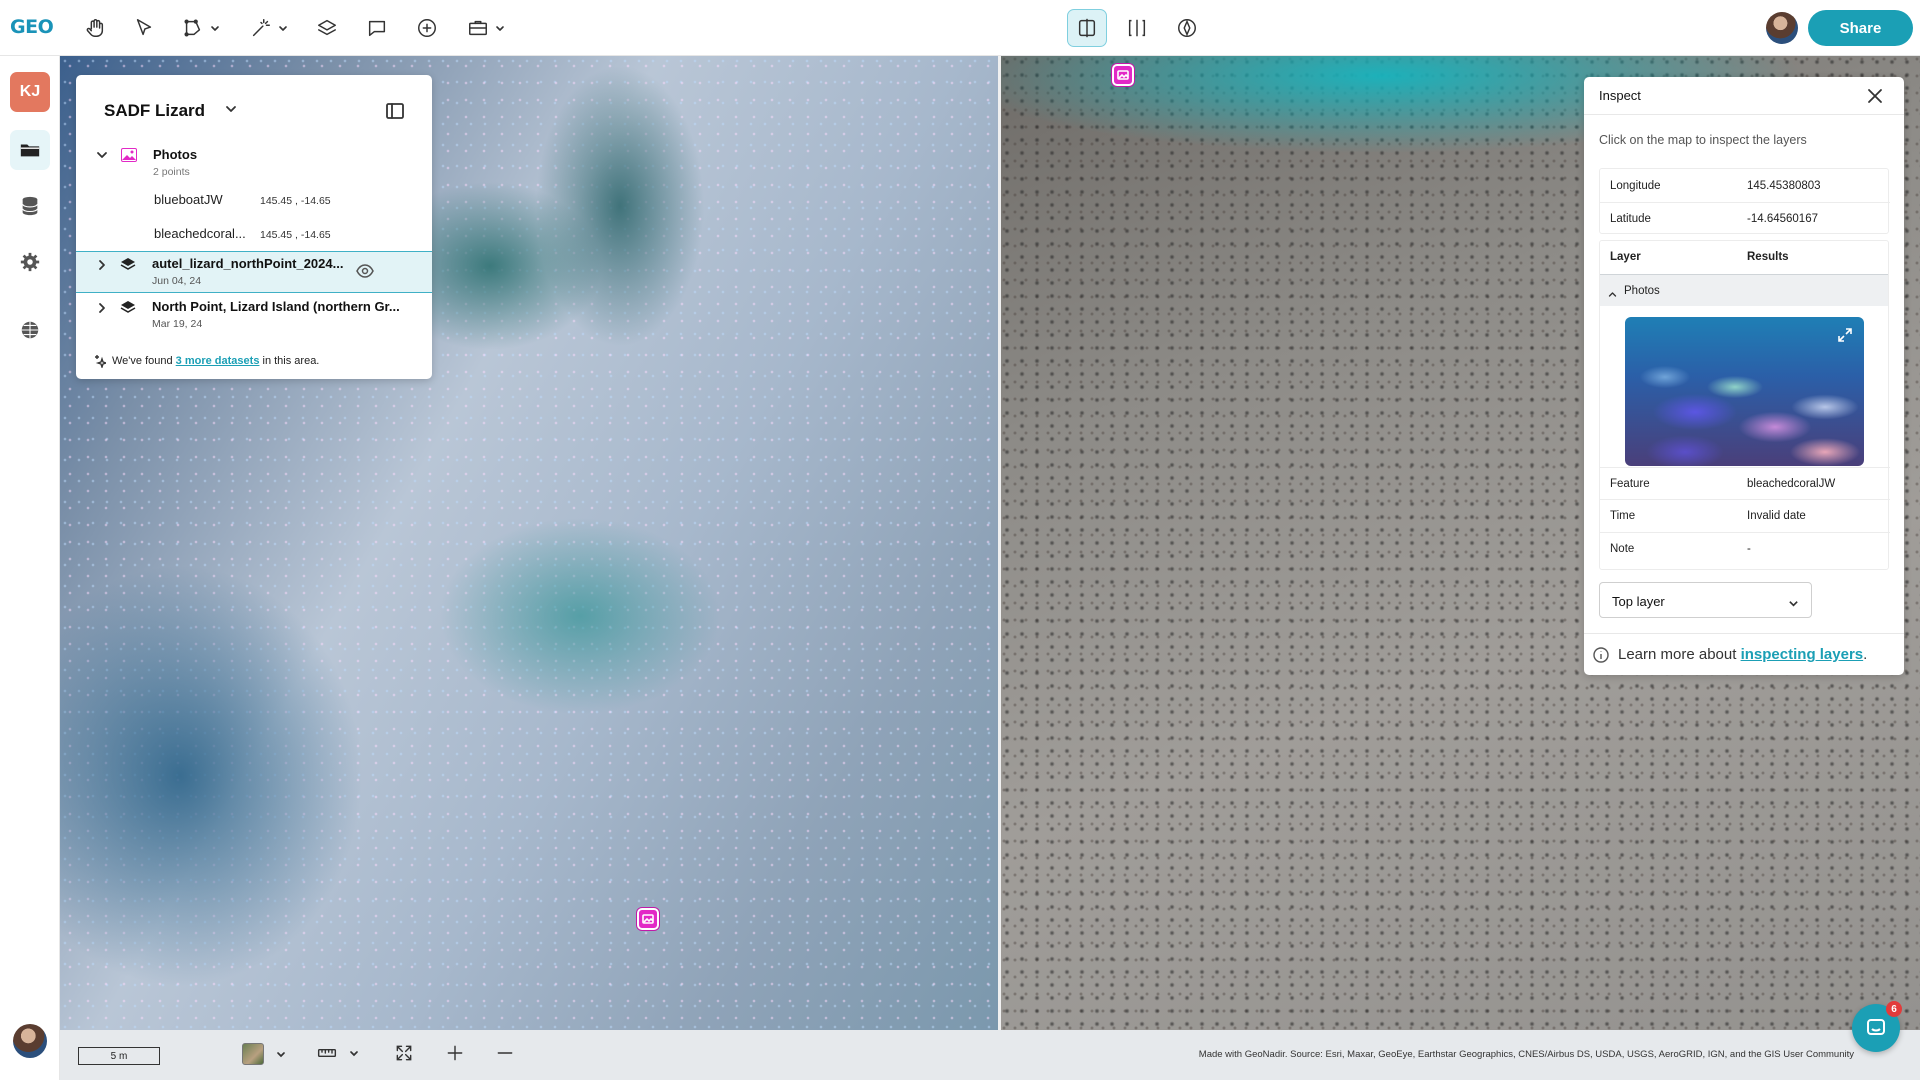  Describe the element at coordinates (175, 154) in the screenshot. I see `photos-layer-name: Photos` at that location.